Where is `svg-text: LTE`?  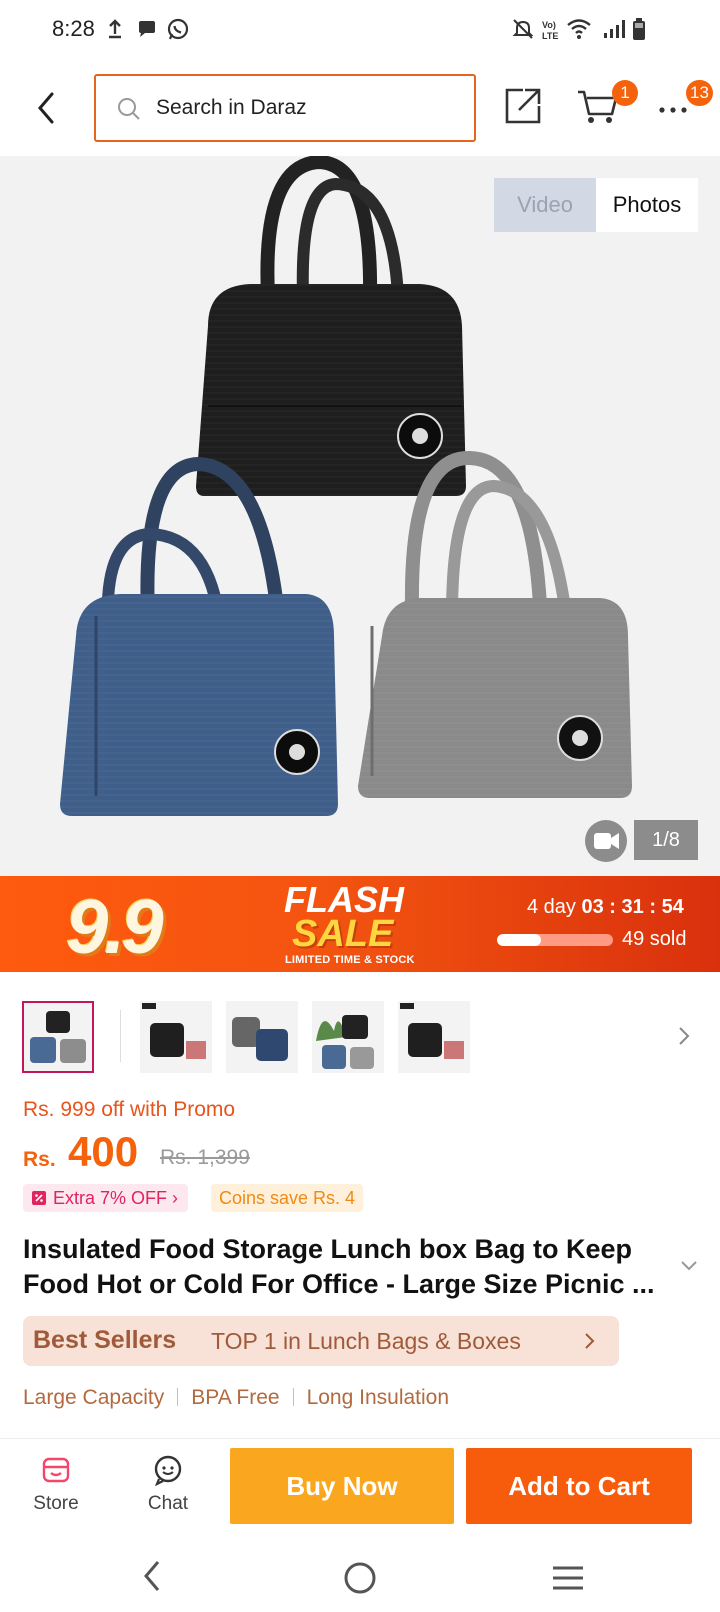
svg-text: LTE is located at coordinates (550, 36).